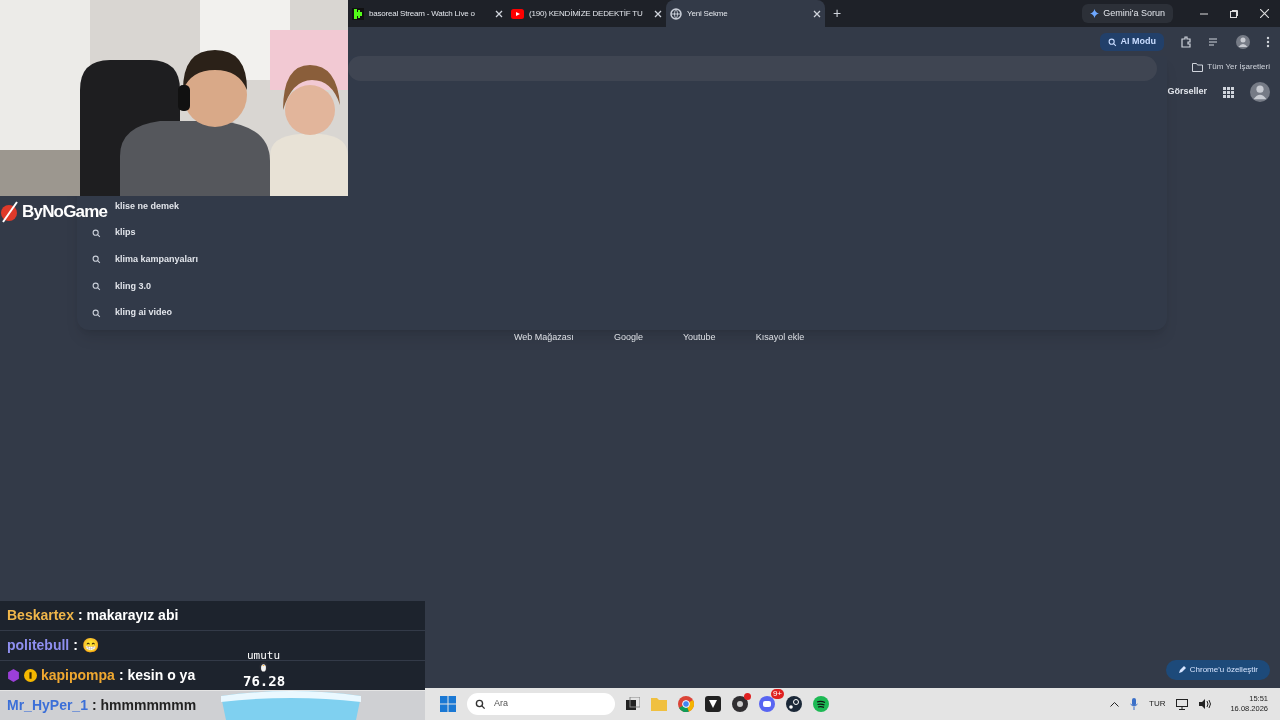 The width and height of the screenshot is (1280, 720). What do you see at coordinates (157, 675) in the screenshot?
I see `chat-text: : kesin o ya` at bounding box center [157, 675].